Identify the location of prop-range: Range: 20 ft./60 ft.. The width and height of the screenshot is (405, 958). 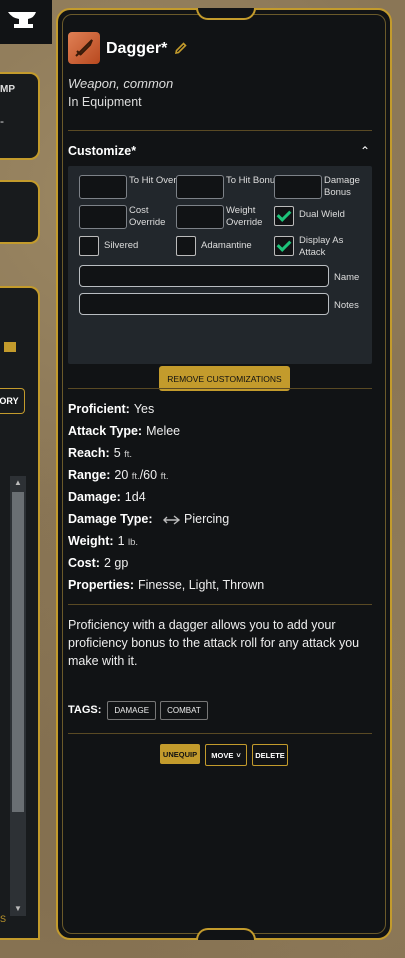
(118, 475).